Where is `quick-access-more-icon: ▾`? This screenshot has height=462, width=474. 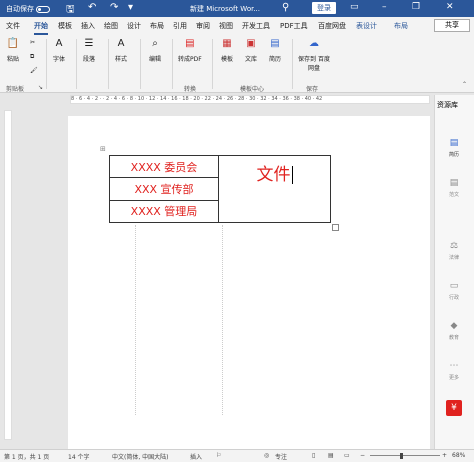 quick-access-more-icon: ▾ is located at coordinates (130, 7).